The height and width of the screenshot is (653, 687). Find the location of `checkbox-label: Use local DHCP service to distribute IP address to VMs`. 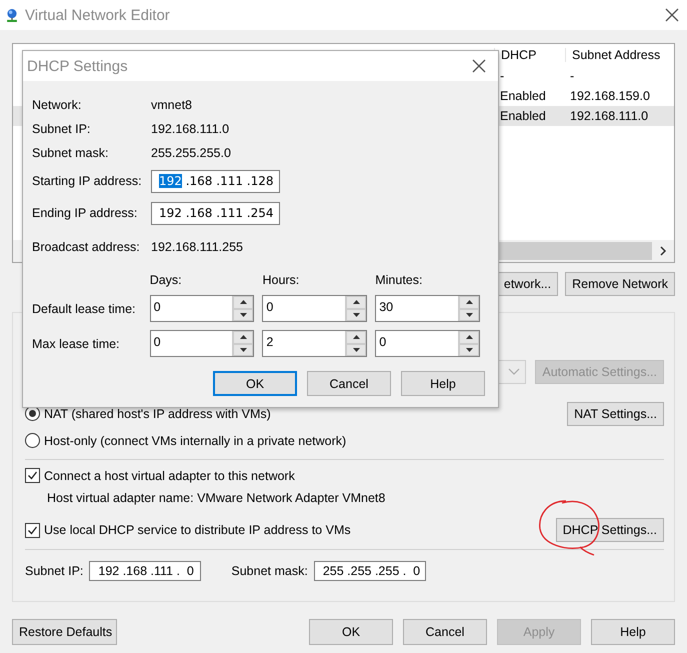

checkbox-label: Use local DHCP service to distribute IP address to VMs is located at coordinates (197, 530).